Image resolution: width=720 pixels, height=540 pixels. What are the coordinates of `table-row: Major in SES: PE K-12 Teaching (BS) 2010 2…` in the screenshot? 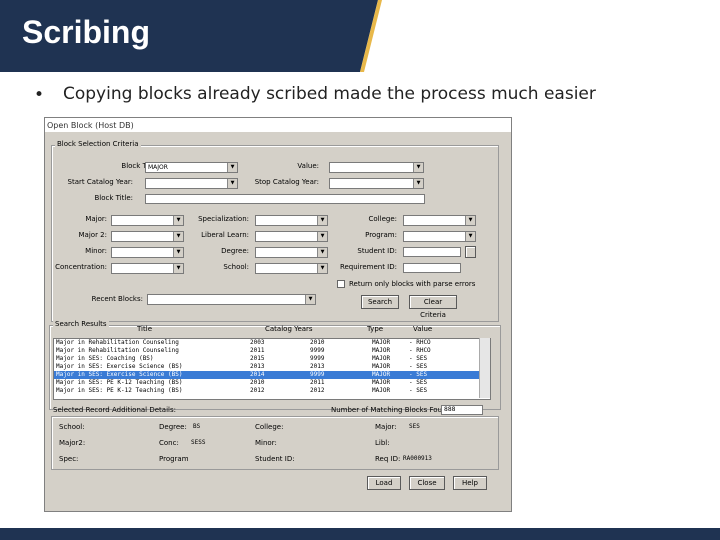 It's located at (272, 383).